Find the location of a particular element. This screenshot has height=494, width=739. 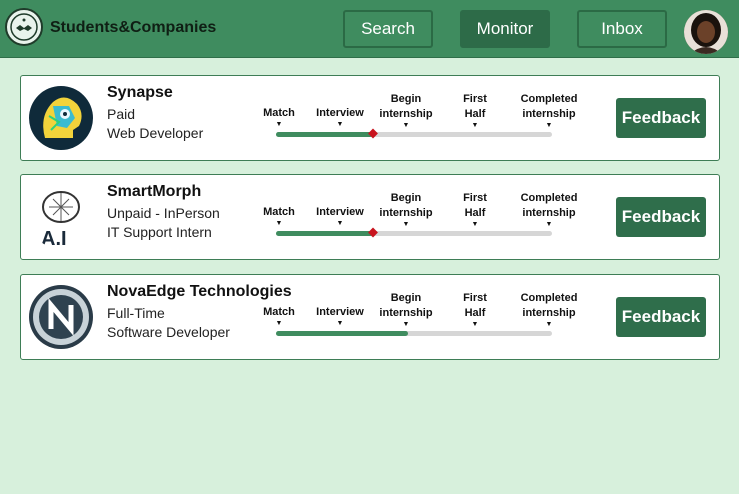

search-button: Search is located at coordinates (388, 29).